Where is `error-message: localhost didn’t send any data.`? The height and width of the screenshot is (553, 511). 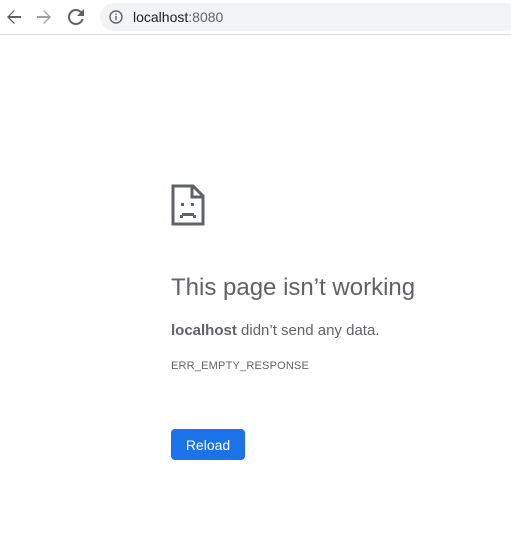
error-message: localhost didn’t send any data. is located at coordinates (275, 331).